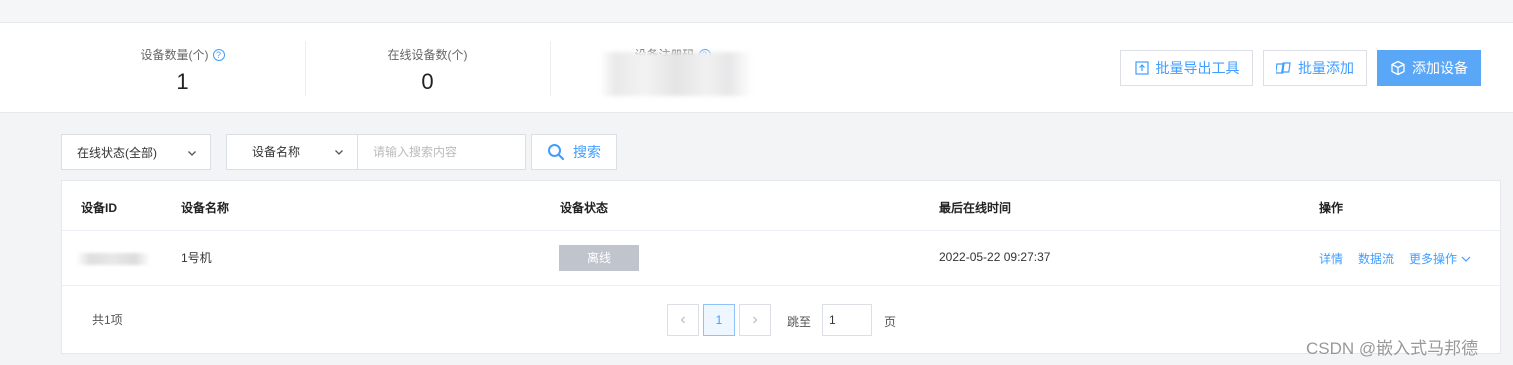 Image resolution: width=1513 pixels, height=365 pixels. Describe the element at coordinates (174, 55) in the screenshot. I see `stat-device-count-label: 设备数量(个)` at that location.